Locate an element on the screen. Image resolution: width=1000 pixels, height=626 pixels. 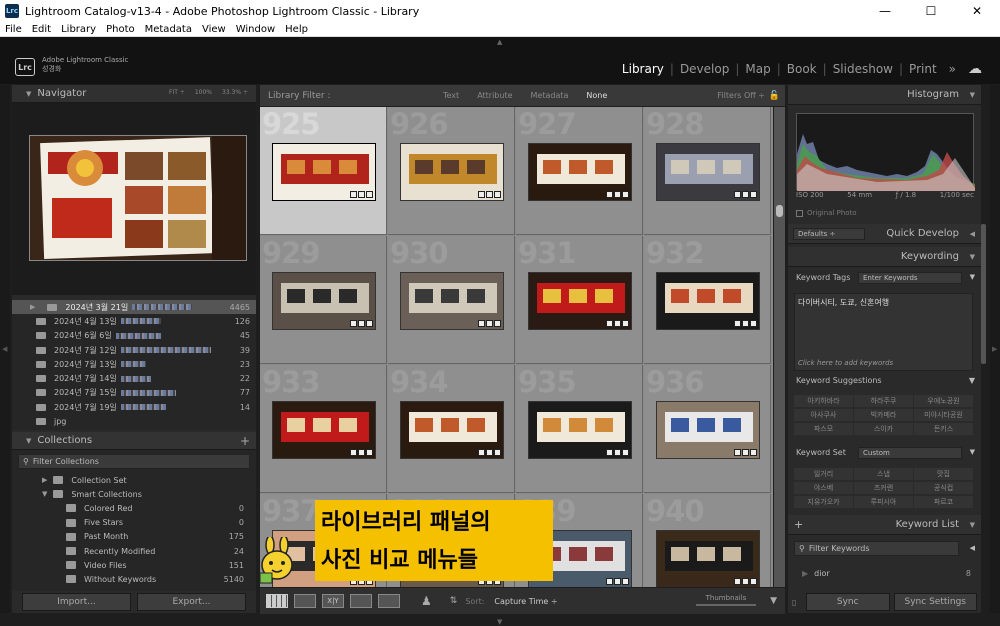
menu-photo: Photo is located at coordinates (120, 29).